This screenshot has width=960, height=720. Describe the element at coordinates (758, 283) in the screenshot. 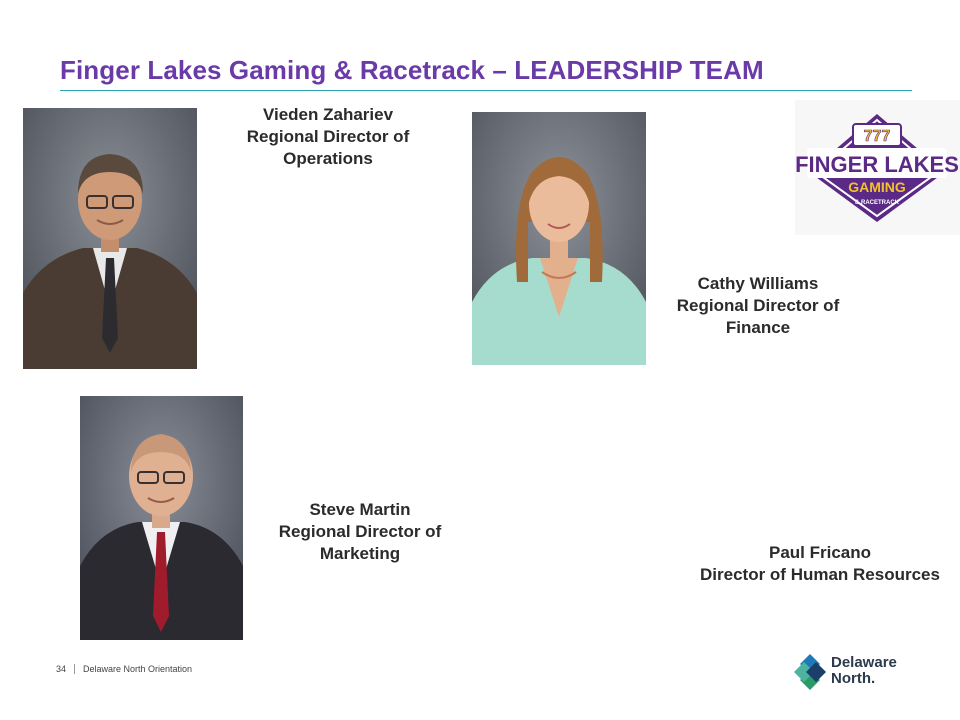

I see `leader-name: Cathy Williams` at that location.